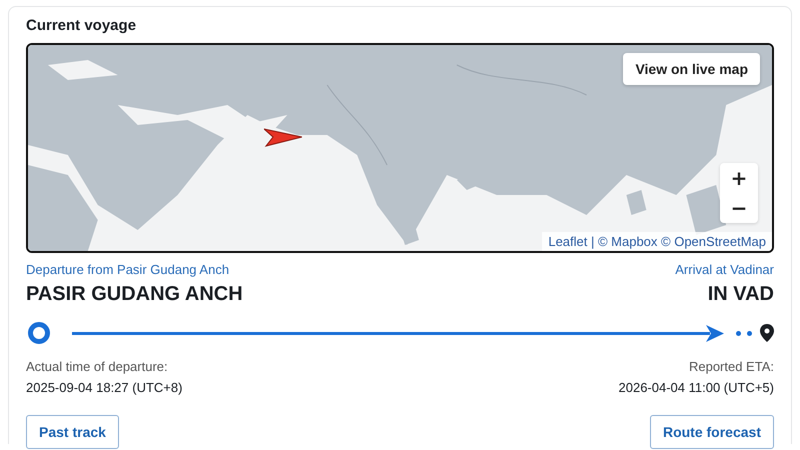 The image size is (800, 450). I want to click on dots-icon, so click(744, 333).